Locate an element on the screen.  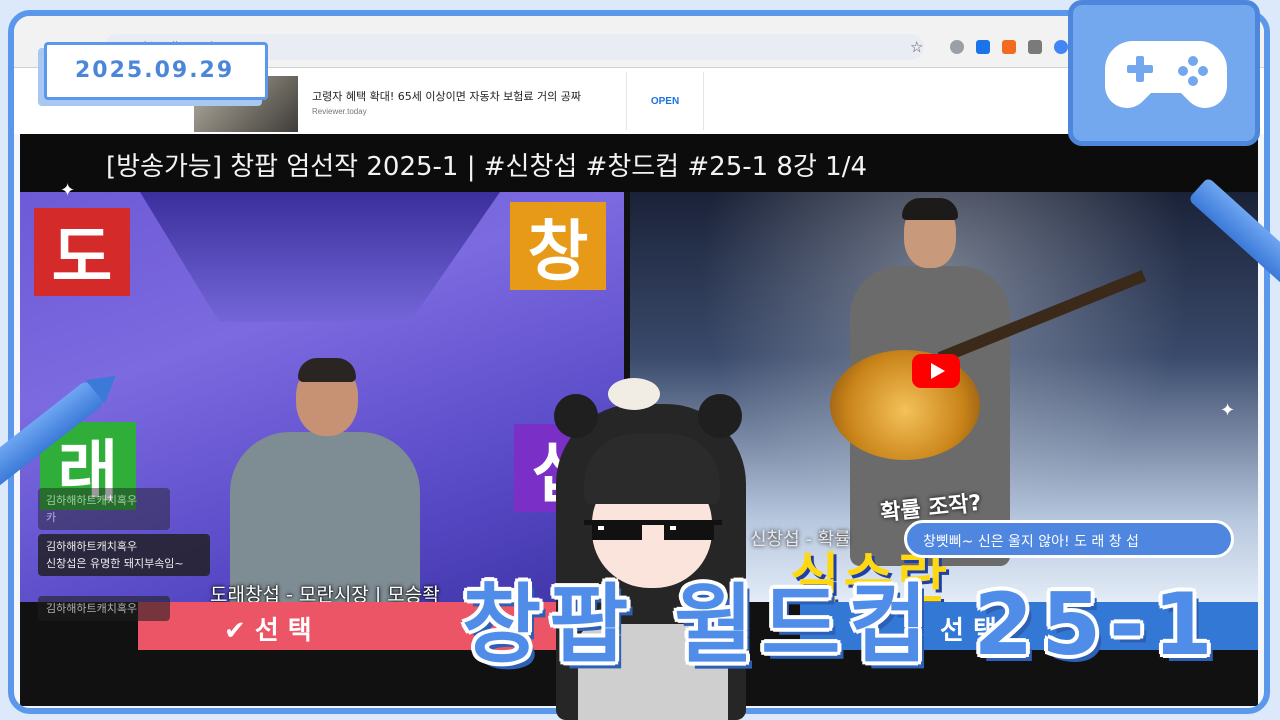
gamepad-icon is located at coordinates (1166, 74).